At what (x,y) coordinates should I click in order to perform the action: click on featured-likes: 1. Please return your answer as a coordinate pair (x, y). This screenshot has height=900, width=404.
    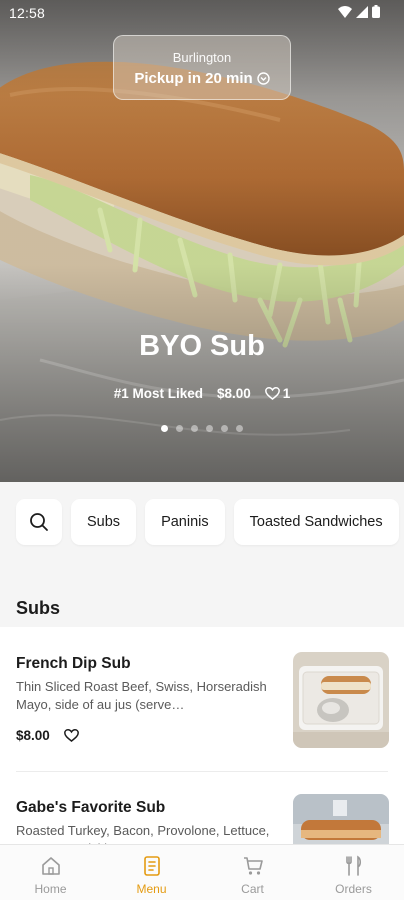
    Looking at the image, I should click on (277, 393).